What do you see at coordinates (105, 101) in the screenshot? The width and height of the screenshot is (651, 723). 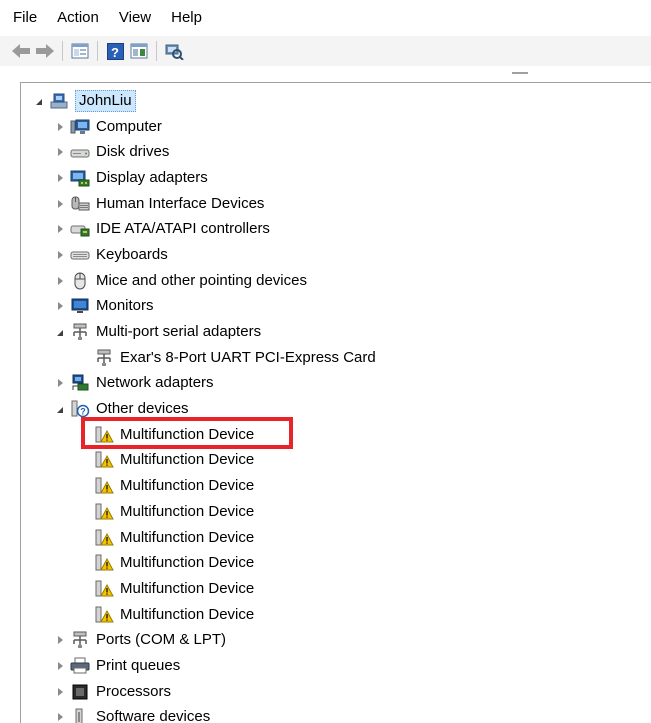 I see `tree-root-label: JohnLiu` at bounding box center [105, 101].